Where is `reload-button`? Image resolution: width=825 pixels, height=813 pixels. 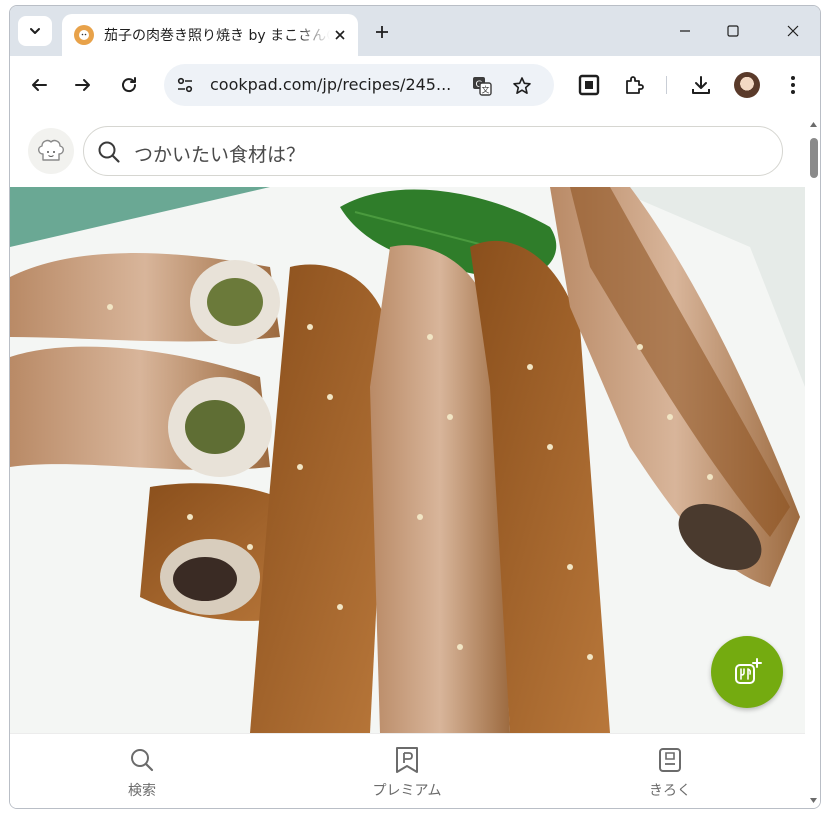 reload-button is located at coordinates (129, 85).